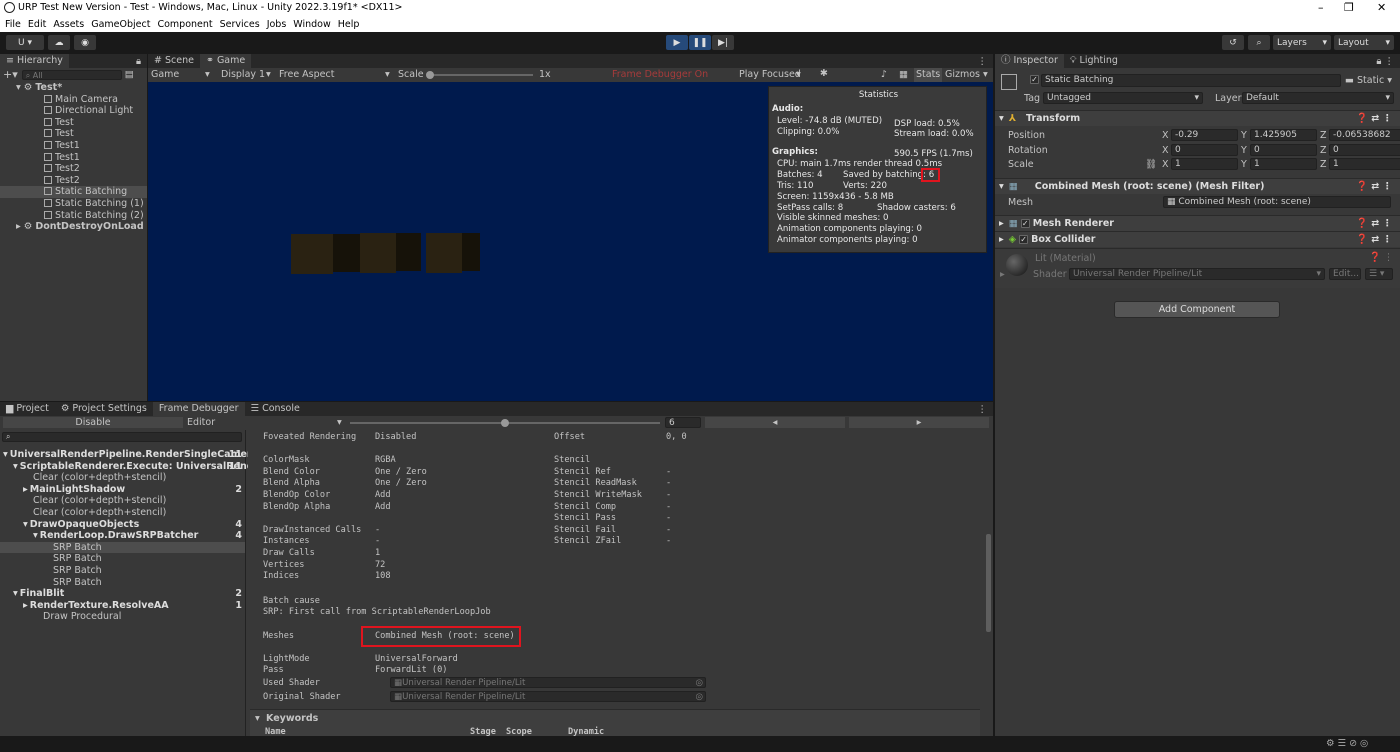  I want to click on step-button: ▶|, so click(723, 42).